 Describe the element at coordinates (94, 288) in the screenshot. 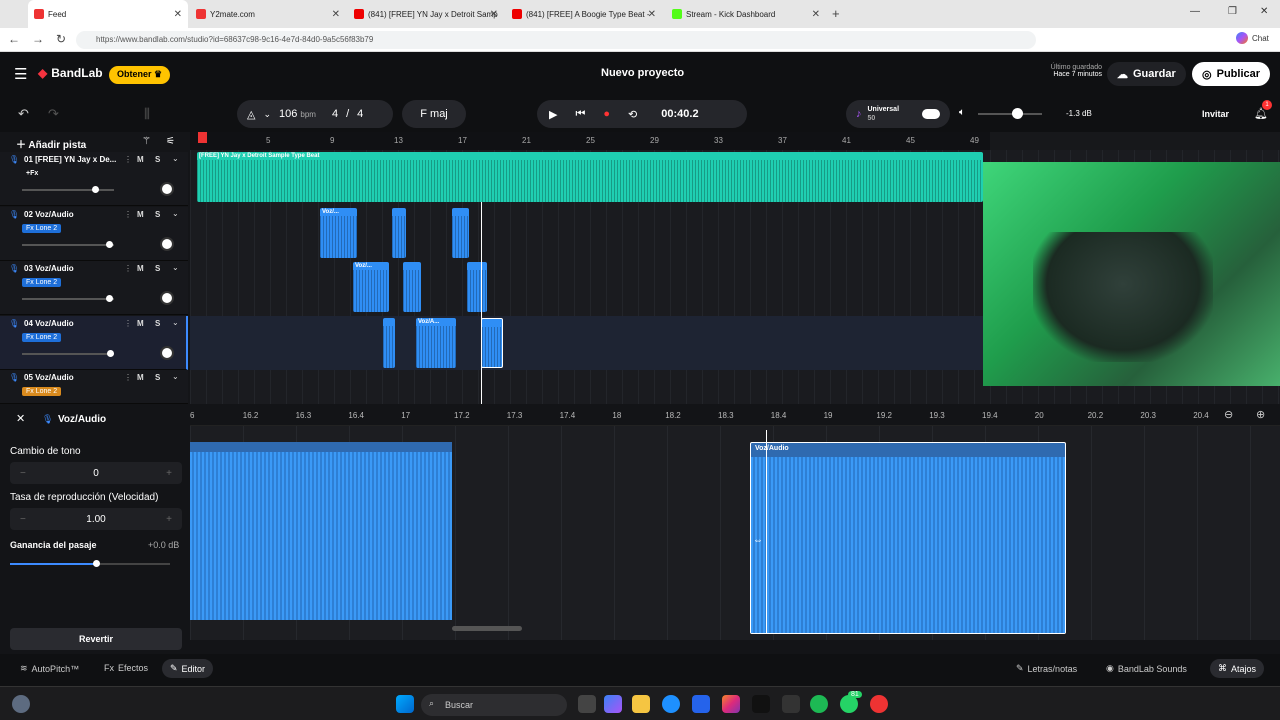

I see `track-header: 🎙︎ 03 Voz/Audio ⋮ M S ⌄ Fx Lone 2` at that location.